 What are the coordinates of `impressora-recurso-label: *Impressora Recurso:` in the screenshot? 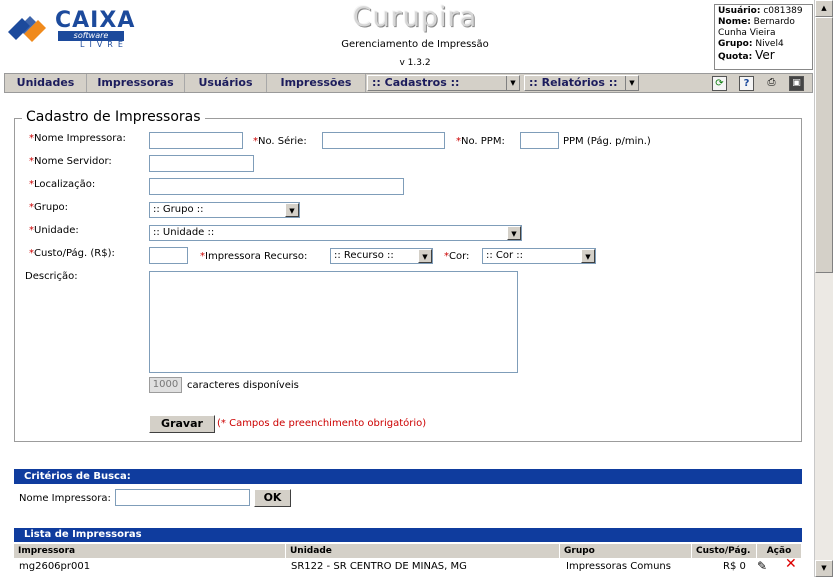 It's located at (254, 256).